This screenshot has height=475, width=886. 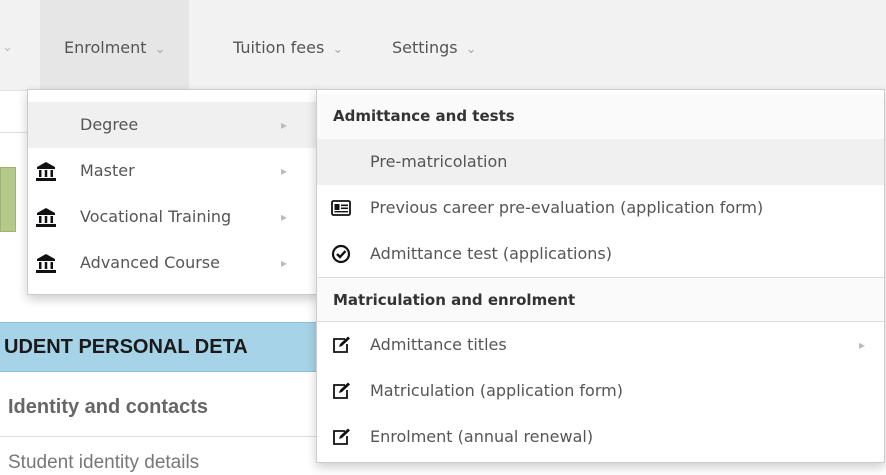 I want to click on menu-item-label: Vocational Training, so click(x=156, y=216).